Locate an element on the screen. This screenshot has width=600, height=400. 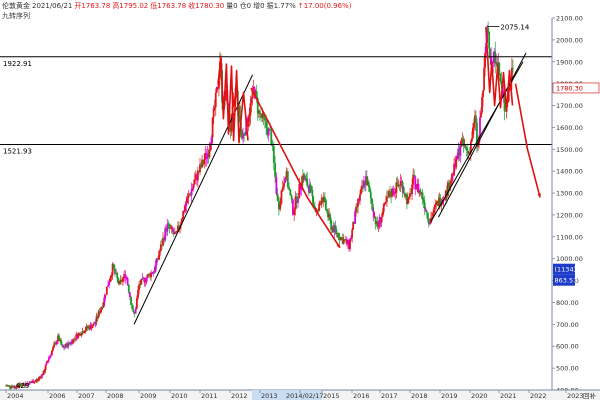
y-tick-label: 1100.00 is located at coordinates (569, 237).